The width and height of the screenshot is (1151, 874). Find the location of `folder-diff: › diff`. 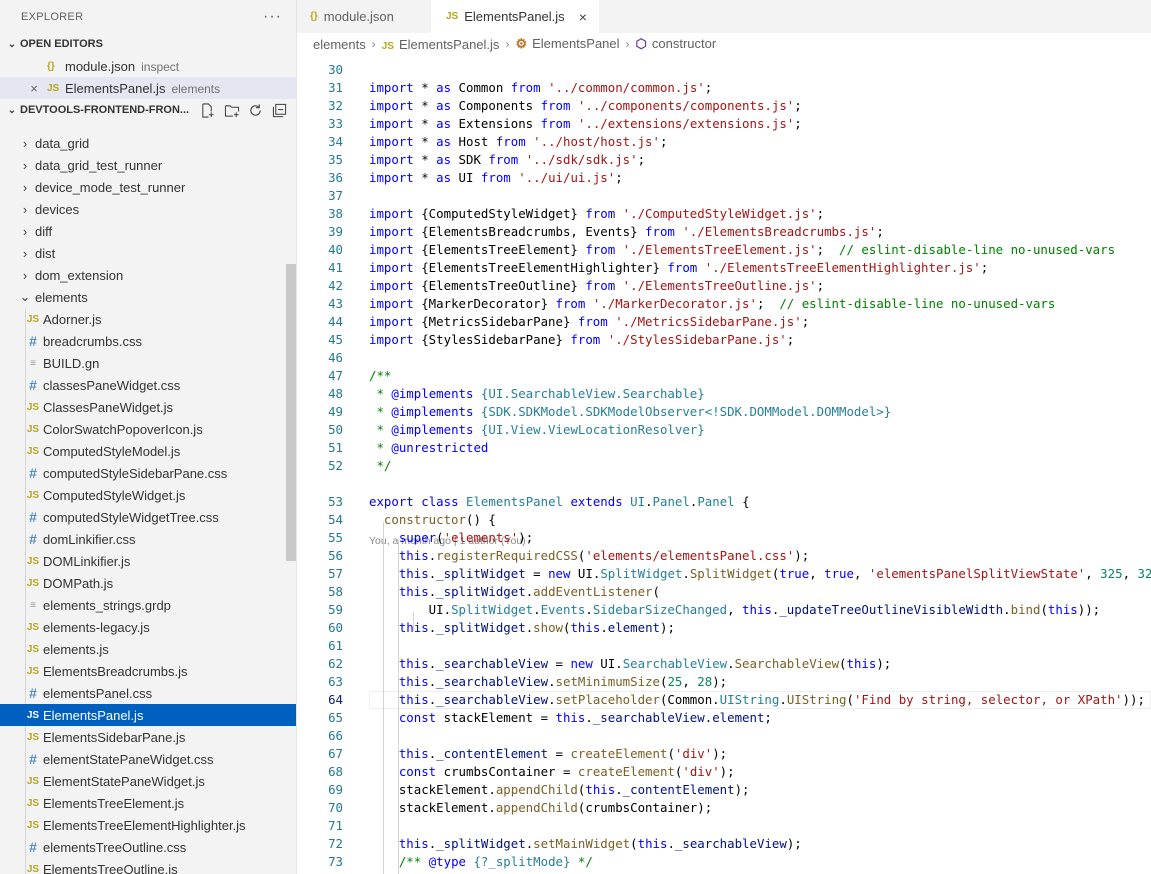

folder-diff: › diff is located at coordinates (148, 231).